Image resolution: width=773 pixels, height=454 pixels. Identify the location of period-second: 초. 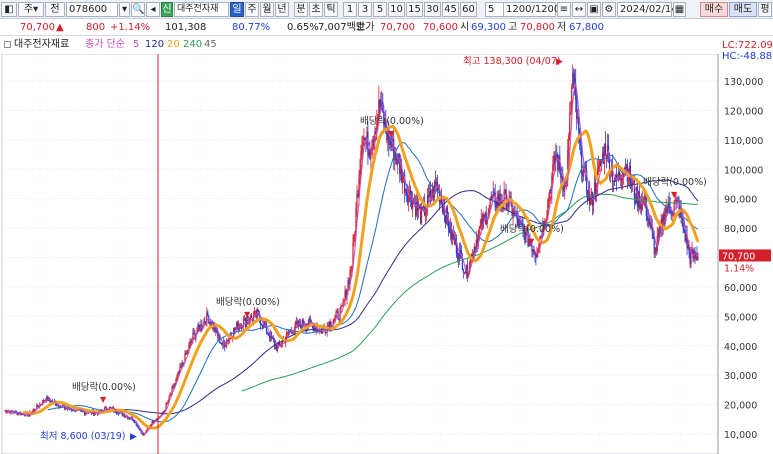
(316, 9).